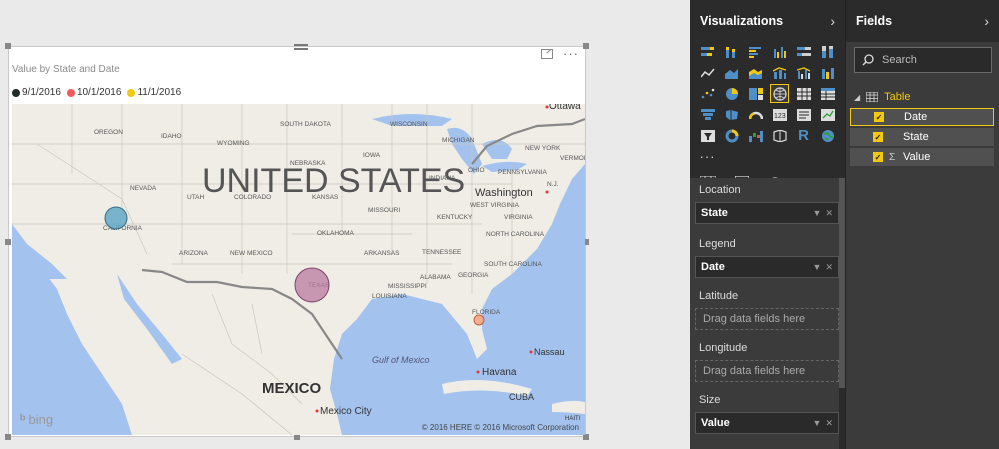 The width and height of the screenshot is (999, 449). What do you see at coordinates (731, 135) in the screenshot?
I see `donut-icon` at bounding box center [731, 135].